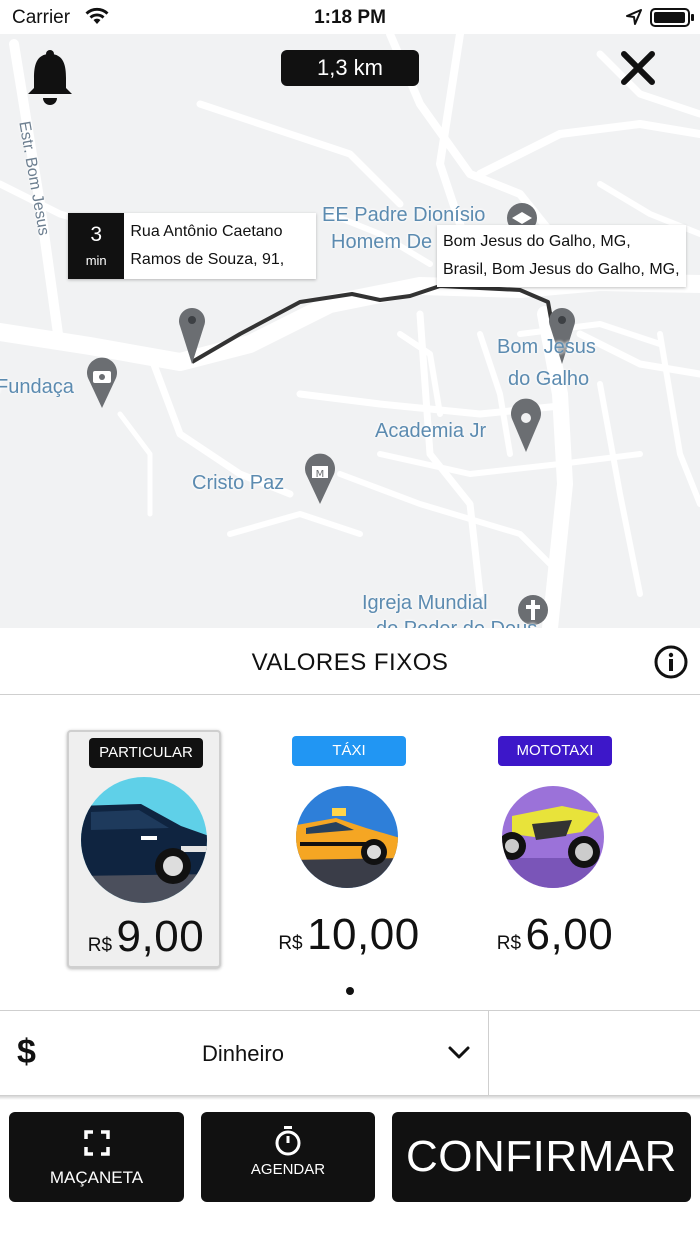 This screenshot has height=1244, width=700. I want to click on price-value: 6,00, so click(569, 934).